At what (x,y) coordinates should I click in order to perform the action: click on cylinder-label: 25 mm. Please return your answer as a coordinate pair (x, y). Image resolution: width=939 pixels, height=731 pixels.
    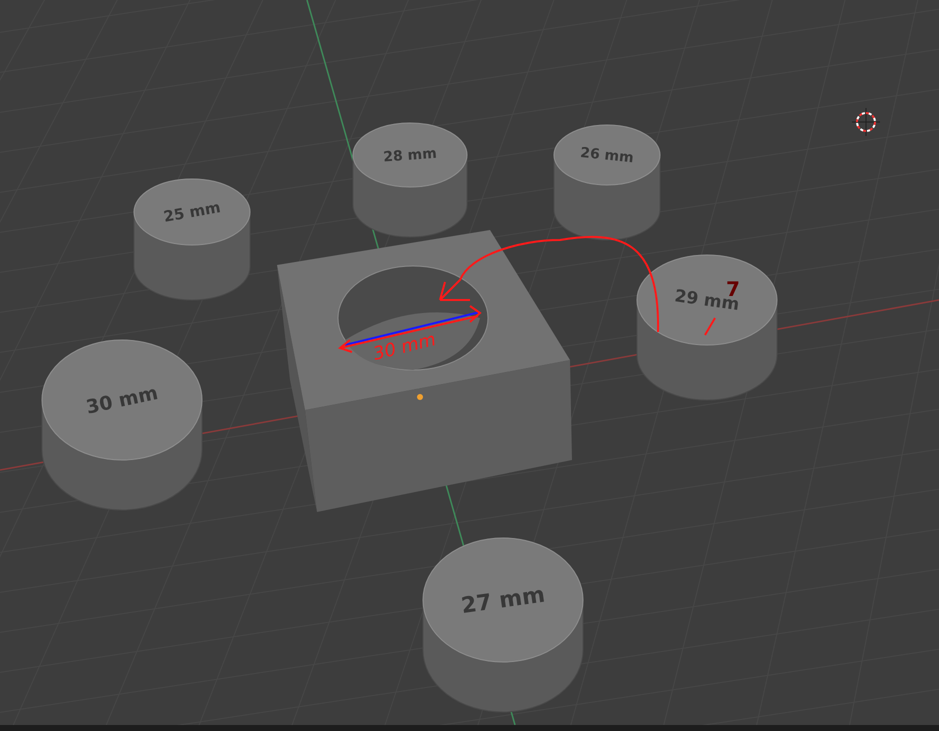
    Looking at the image, I should click on (192, 212).